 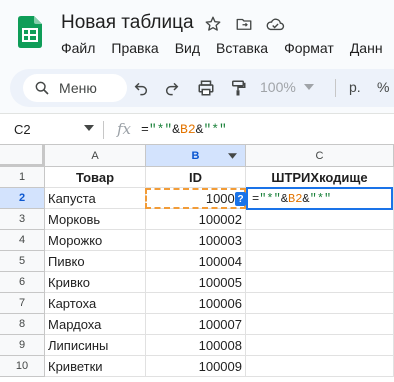 What do you see at coordinates (22, 240) in the screenshot?
I see `row-header-4: 4` at bounding box center [22, 240].